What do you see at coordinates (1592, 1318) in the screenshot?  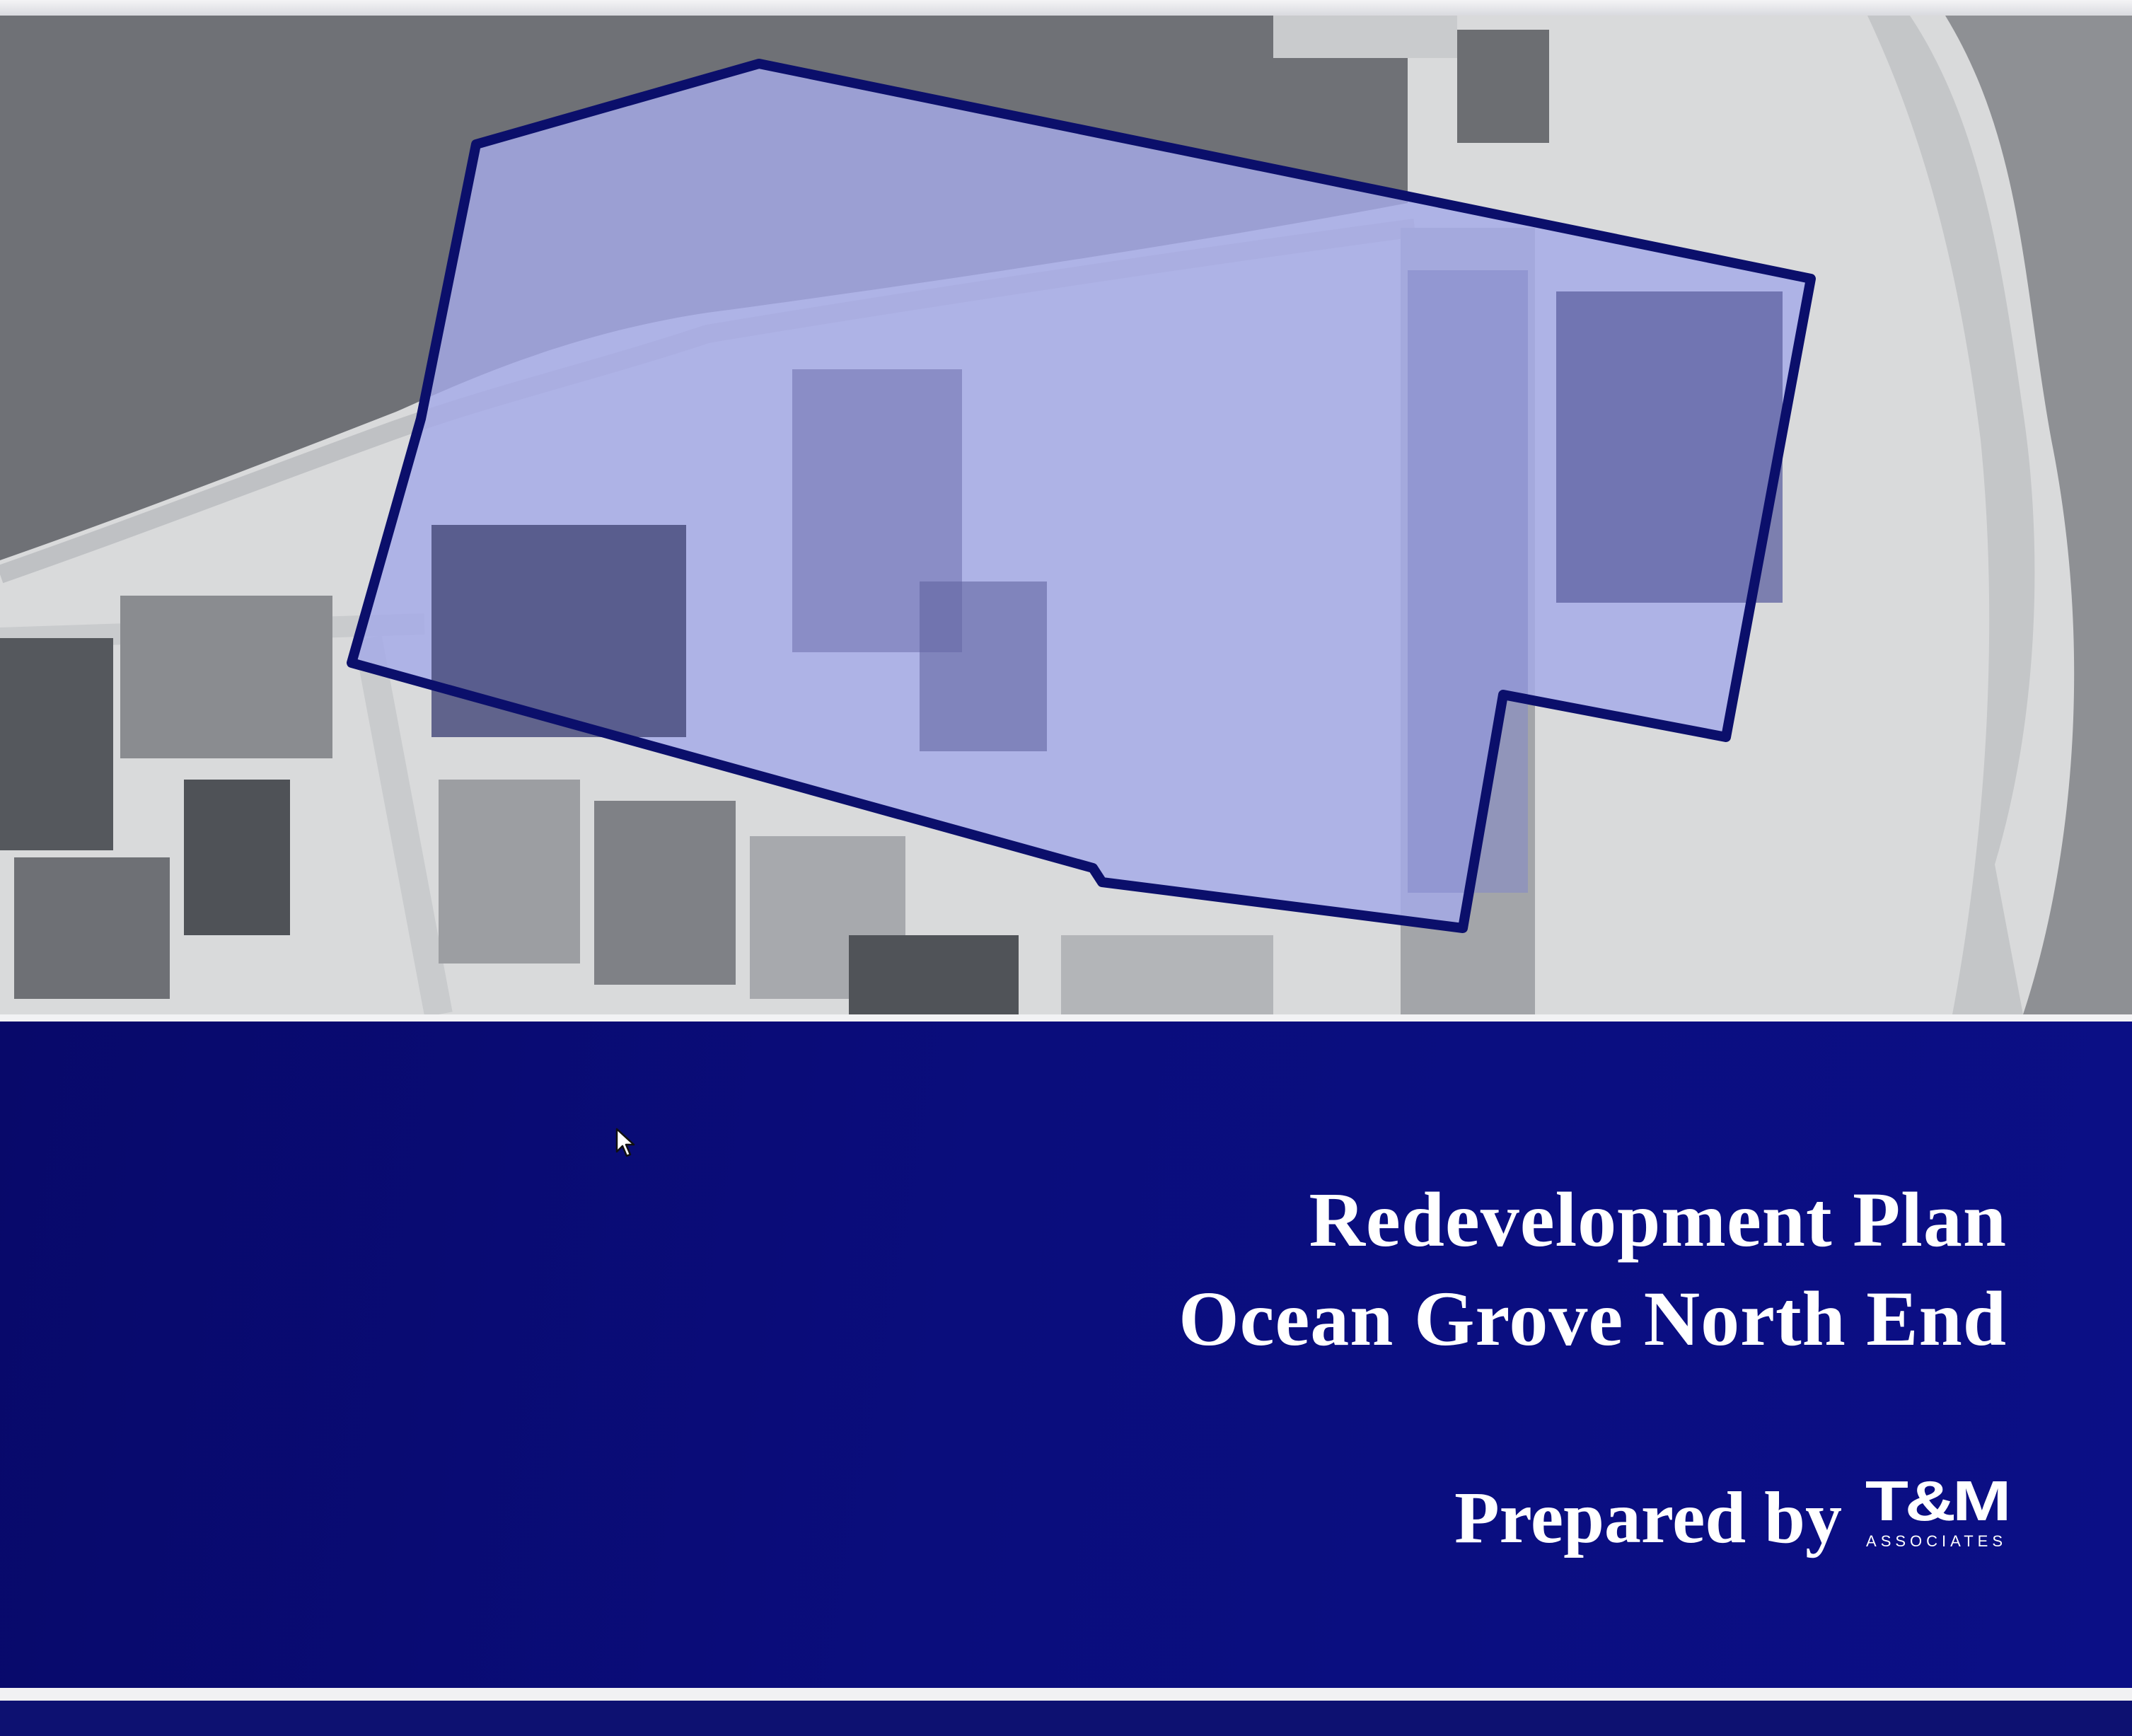 I see `title-line-2: Ocean Grove North End` at bounding box center [1592, 1318].